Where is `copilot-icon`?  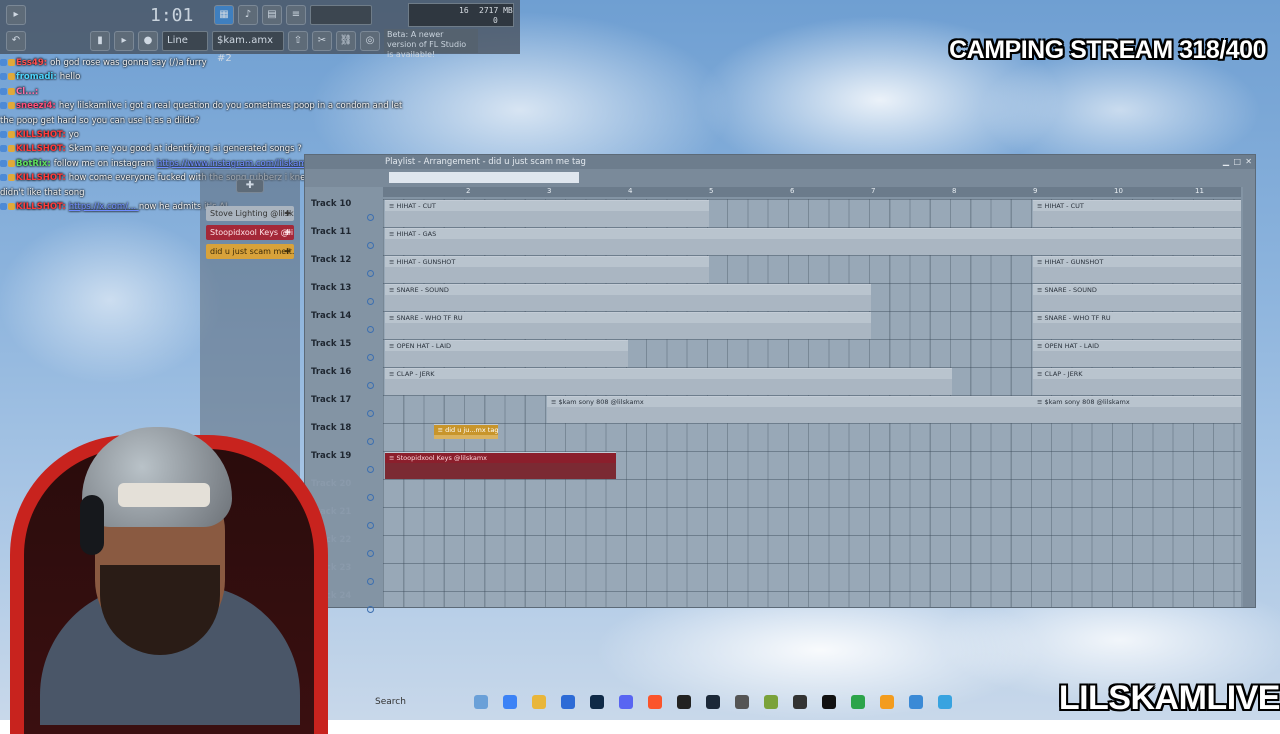 copilot-icon is located at coordinates (510, 702).